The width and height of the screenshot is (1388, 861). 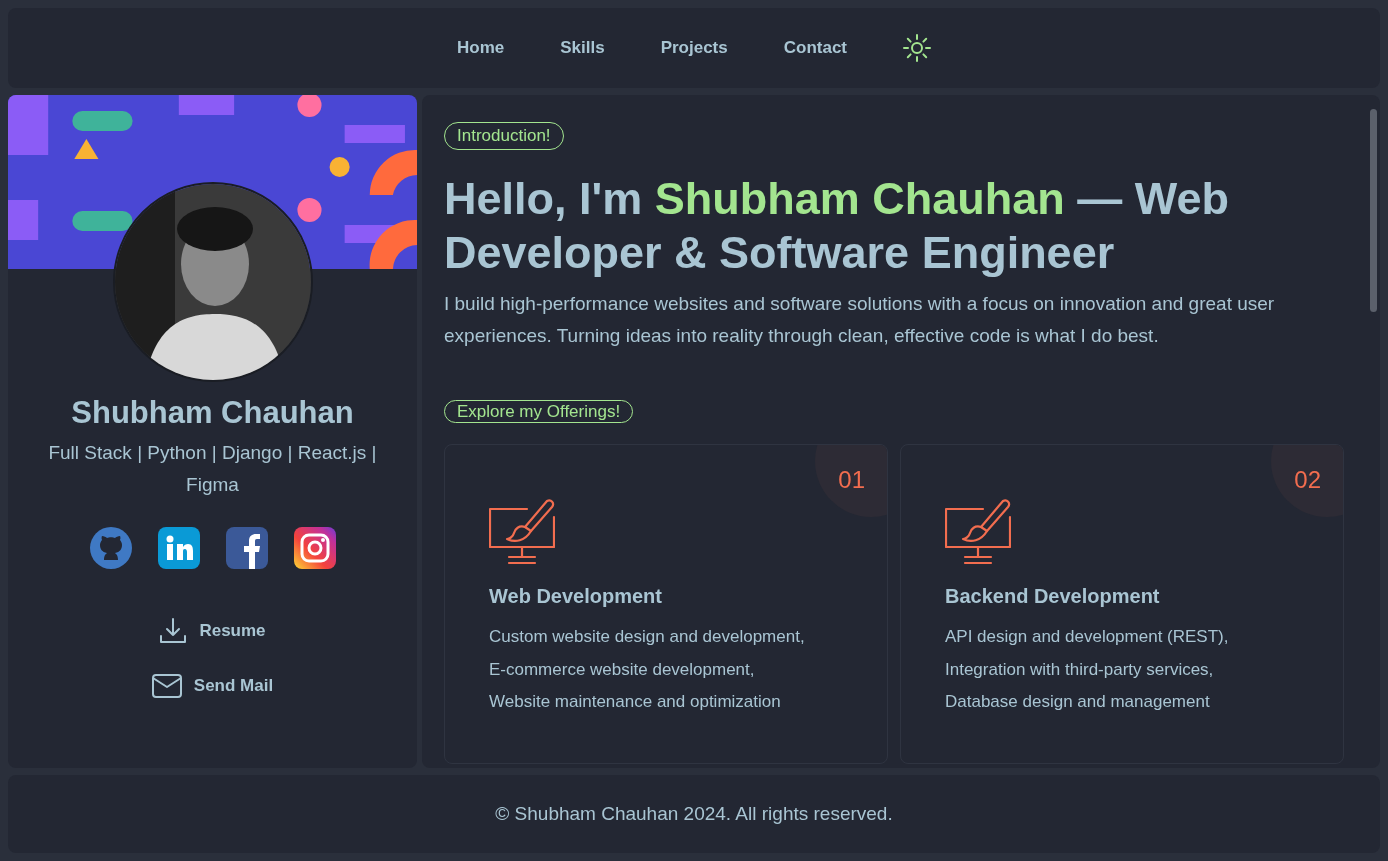 I want to click on nav-link: Projects, so click(x=694, y=48).